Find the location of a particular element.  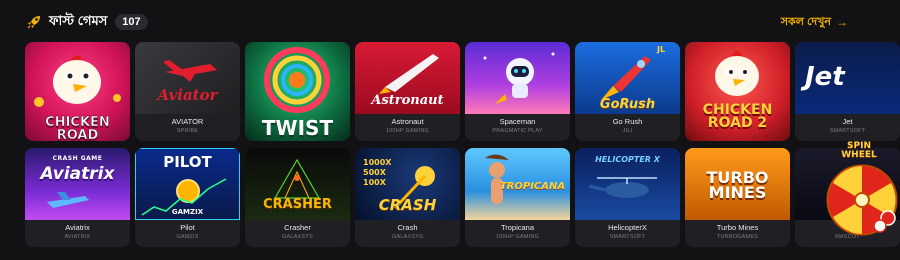

game-art-title: TURBO MINES is located at coordinates (737, 185).